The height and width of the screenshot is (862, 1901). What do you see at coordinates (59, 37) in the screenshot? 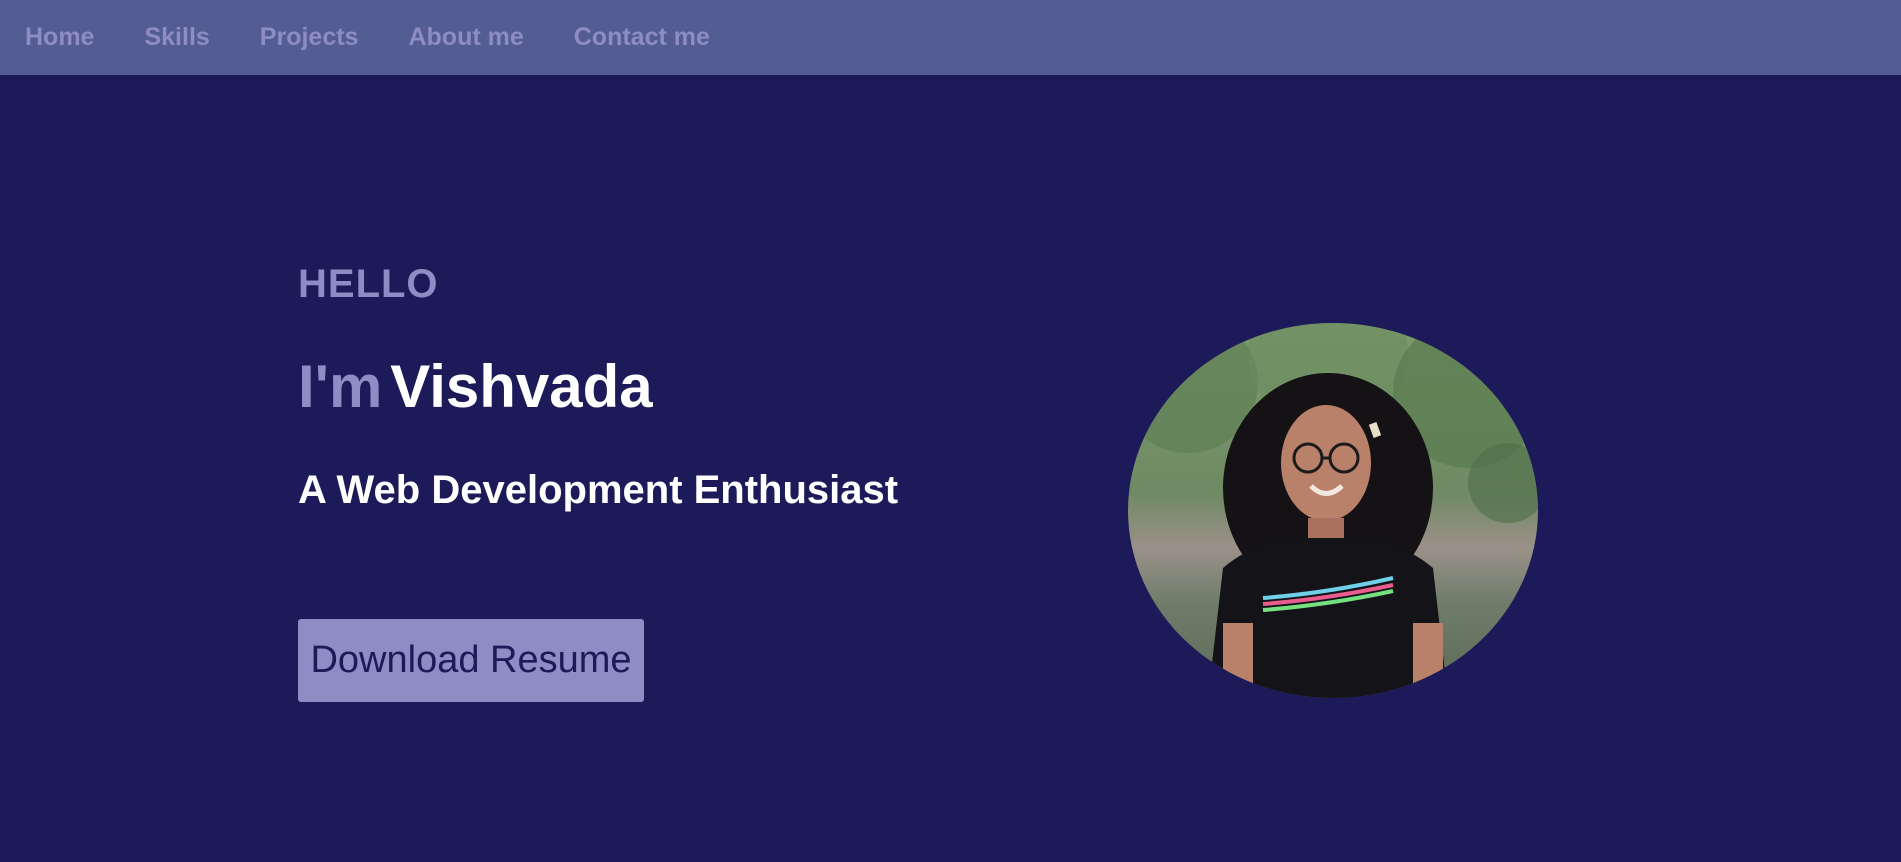
I see `nav-home-link: Home` at bounding box center [59, 37].